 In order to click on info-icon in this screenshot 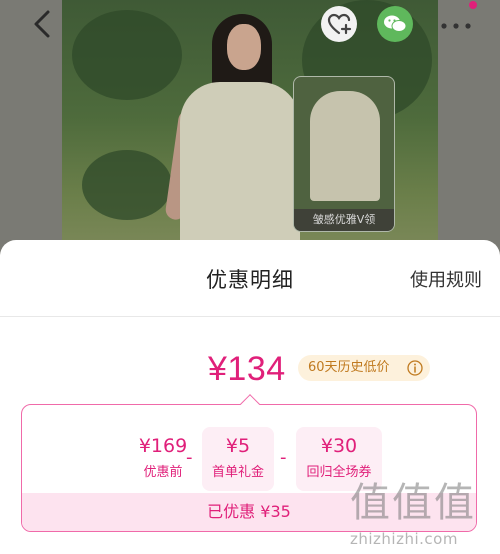, I will do `click(415, 368)`.